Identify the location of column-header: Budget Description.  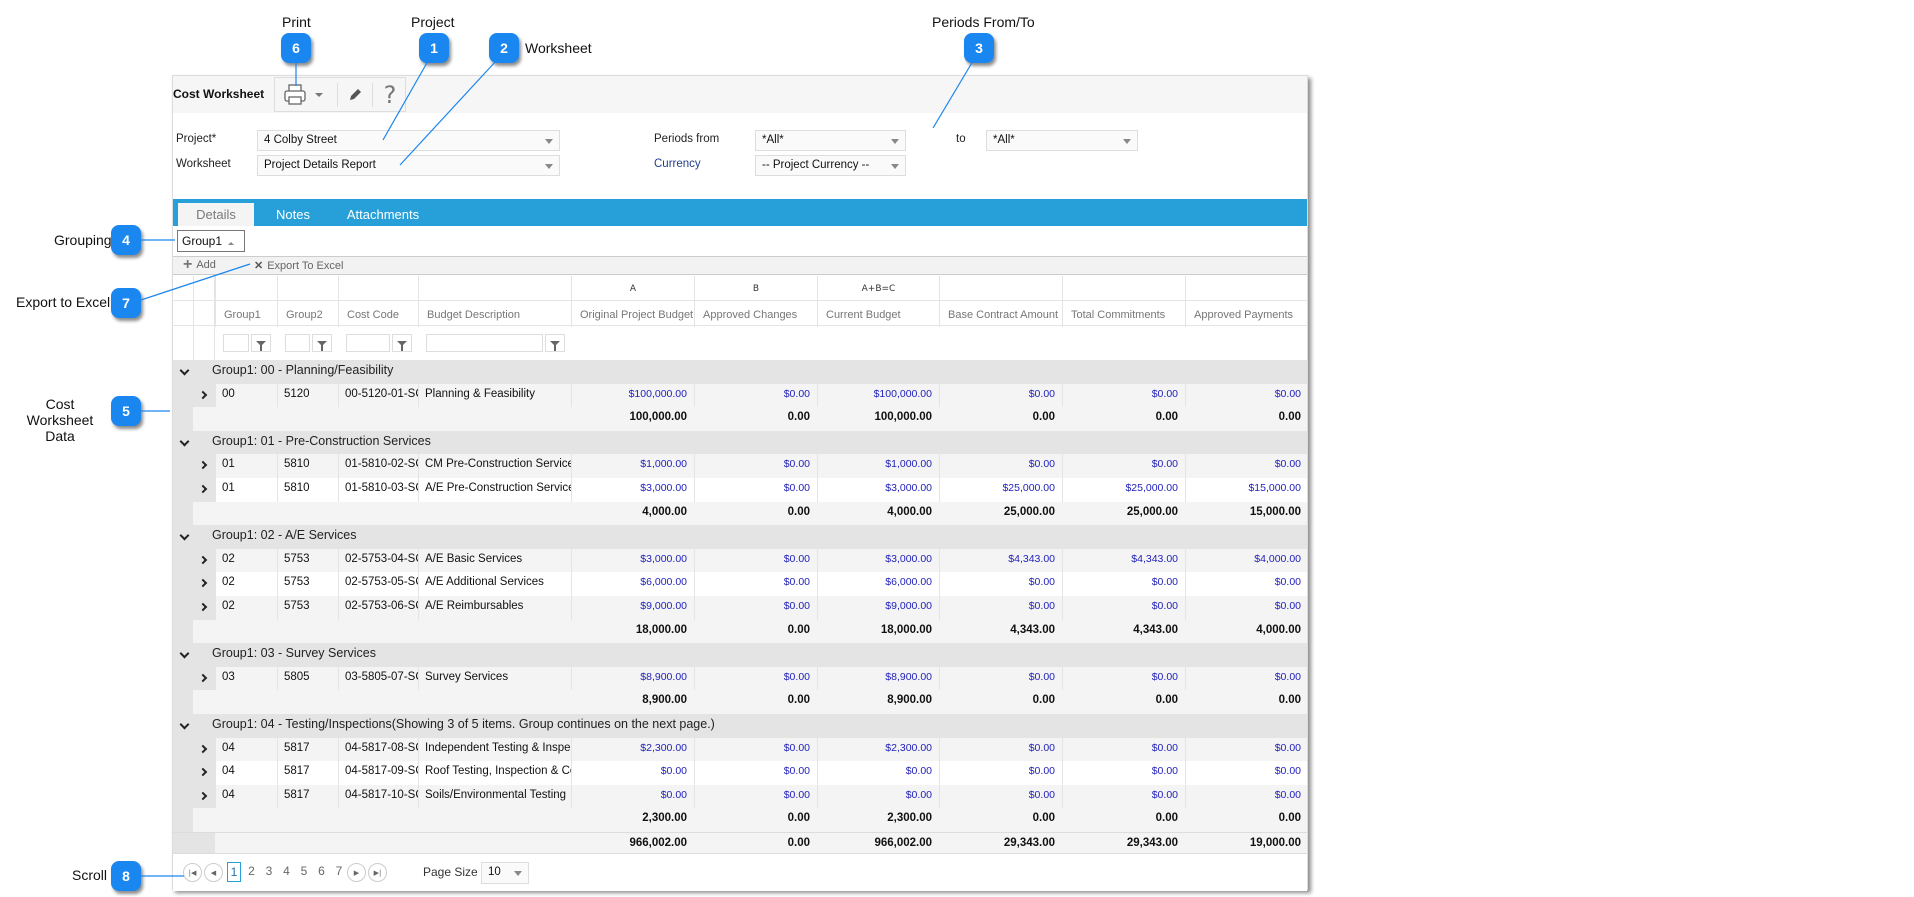
(494, 314).